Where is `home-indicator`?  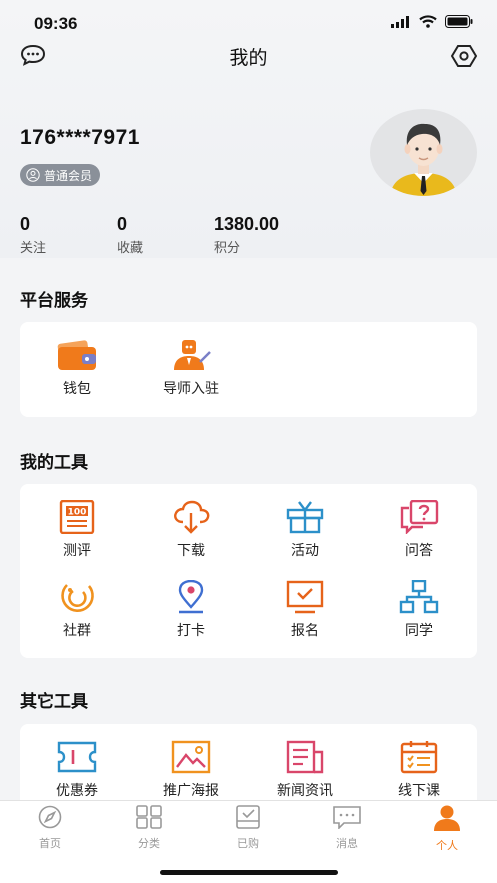 home-indicator is located at coordinates (249, 872).